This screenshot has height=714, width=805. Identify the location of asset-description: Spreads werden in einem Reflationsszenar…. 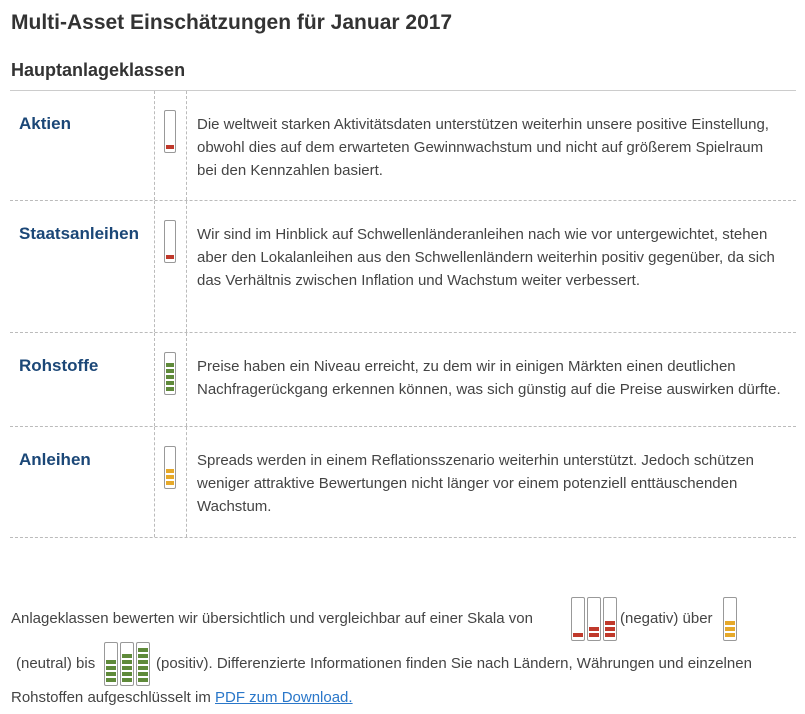
(475, 483).